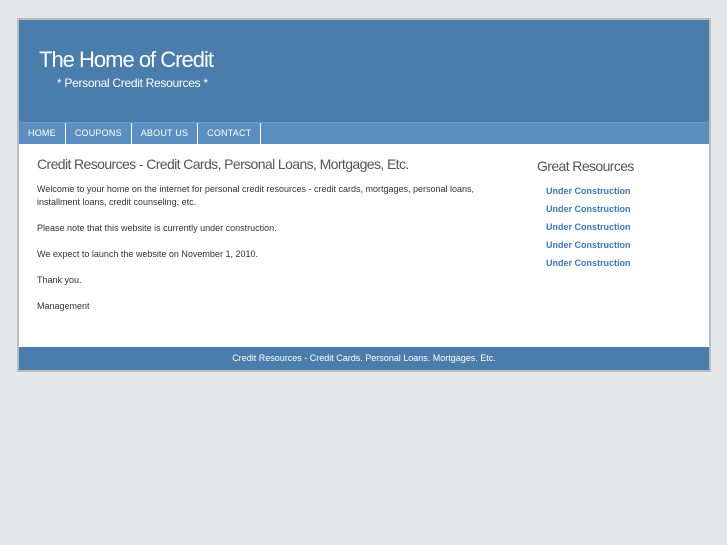 Image resolution: width=727 pixels, height=545 pixels. I want to click on nav-coupons: COUPONS, so click(99, 133).